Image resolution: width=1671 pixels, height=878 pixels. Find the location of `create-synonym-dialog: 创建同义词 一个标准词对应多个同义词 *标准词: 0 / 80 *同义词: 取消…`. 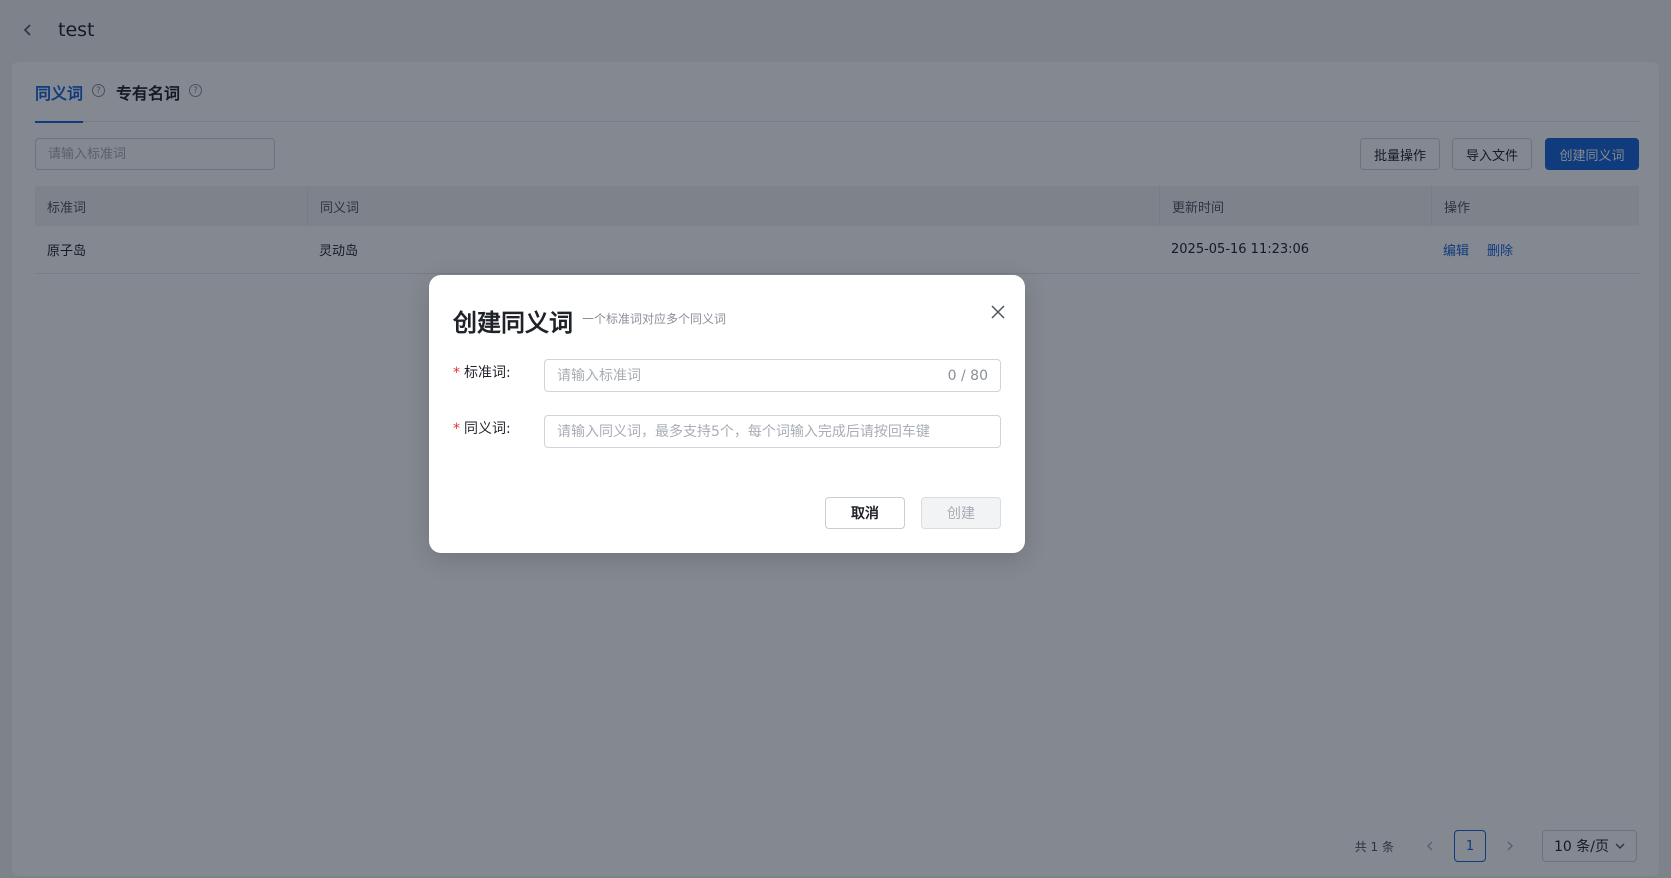

create-synonym-dialog: 创建同义词 一个标准词对应多个同义词 *标准词: 0 / 80 *同义词: 取消… is located at coordinates (727, 414).